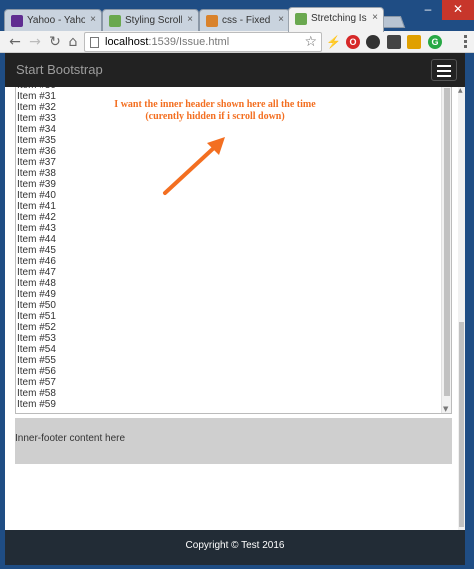 The height and width of the screenshot is (569, 474). Describe the element at coordinates (94, 42) in the screenshot. I see `page-icon` at that location.